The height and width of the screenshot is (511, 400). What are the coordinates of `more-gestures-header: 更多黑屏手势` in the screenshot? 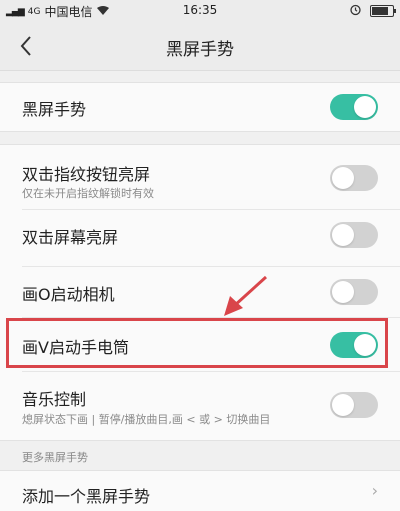 It's located at (55, 457).